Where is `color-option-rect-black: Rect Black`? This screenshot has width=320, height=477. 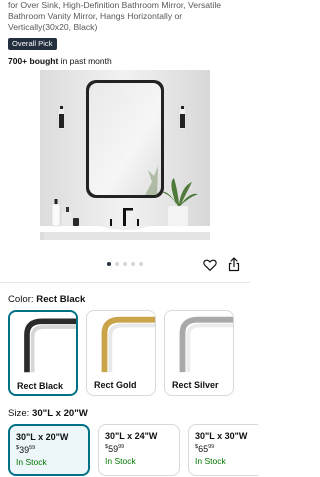 color-option-rect-black: Rect Black is located at coordinates (43, 353).